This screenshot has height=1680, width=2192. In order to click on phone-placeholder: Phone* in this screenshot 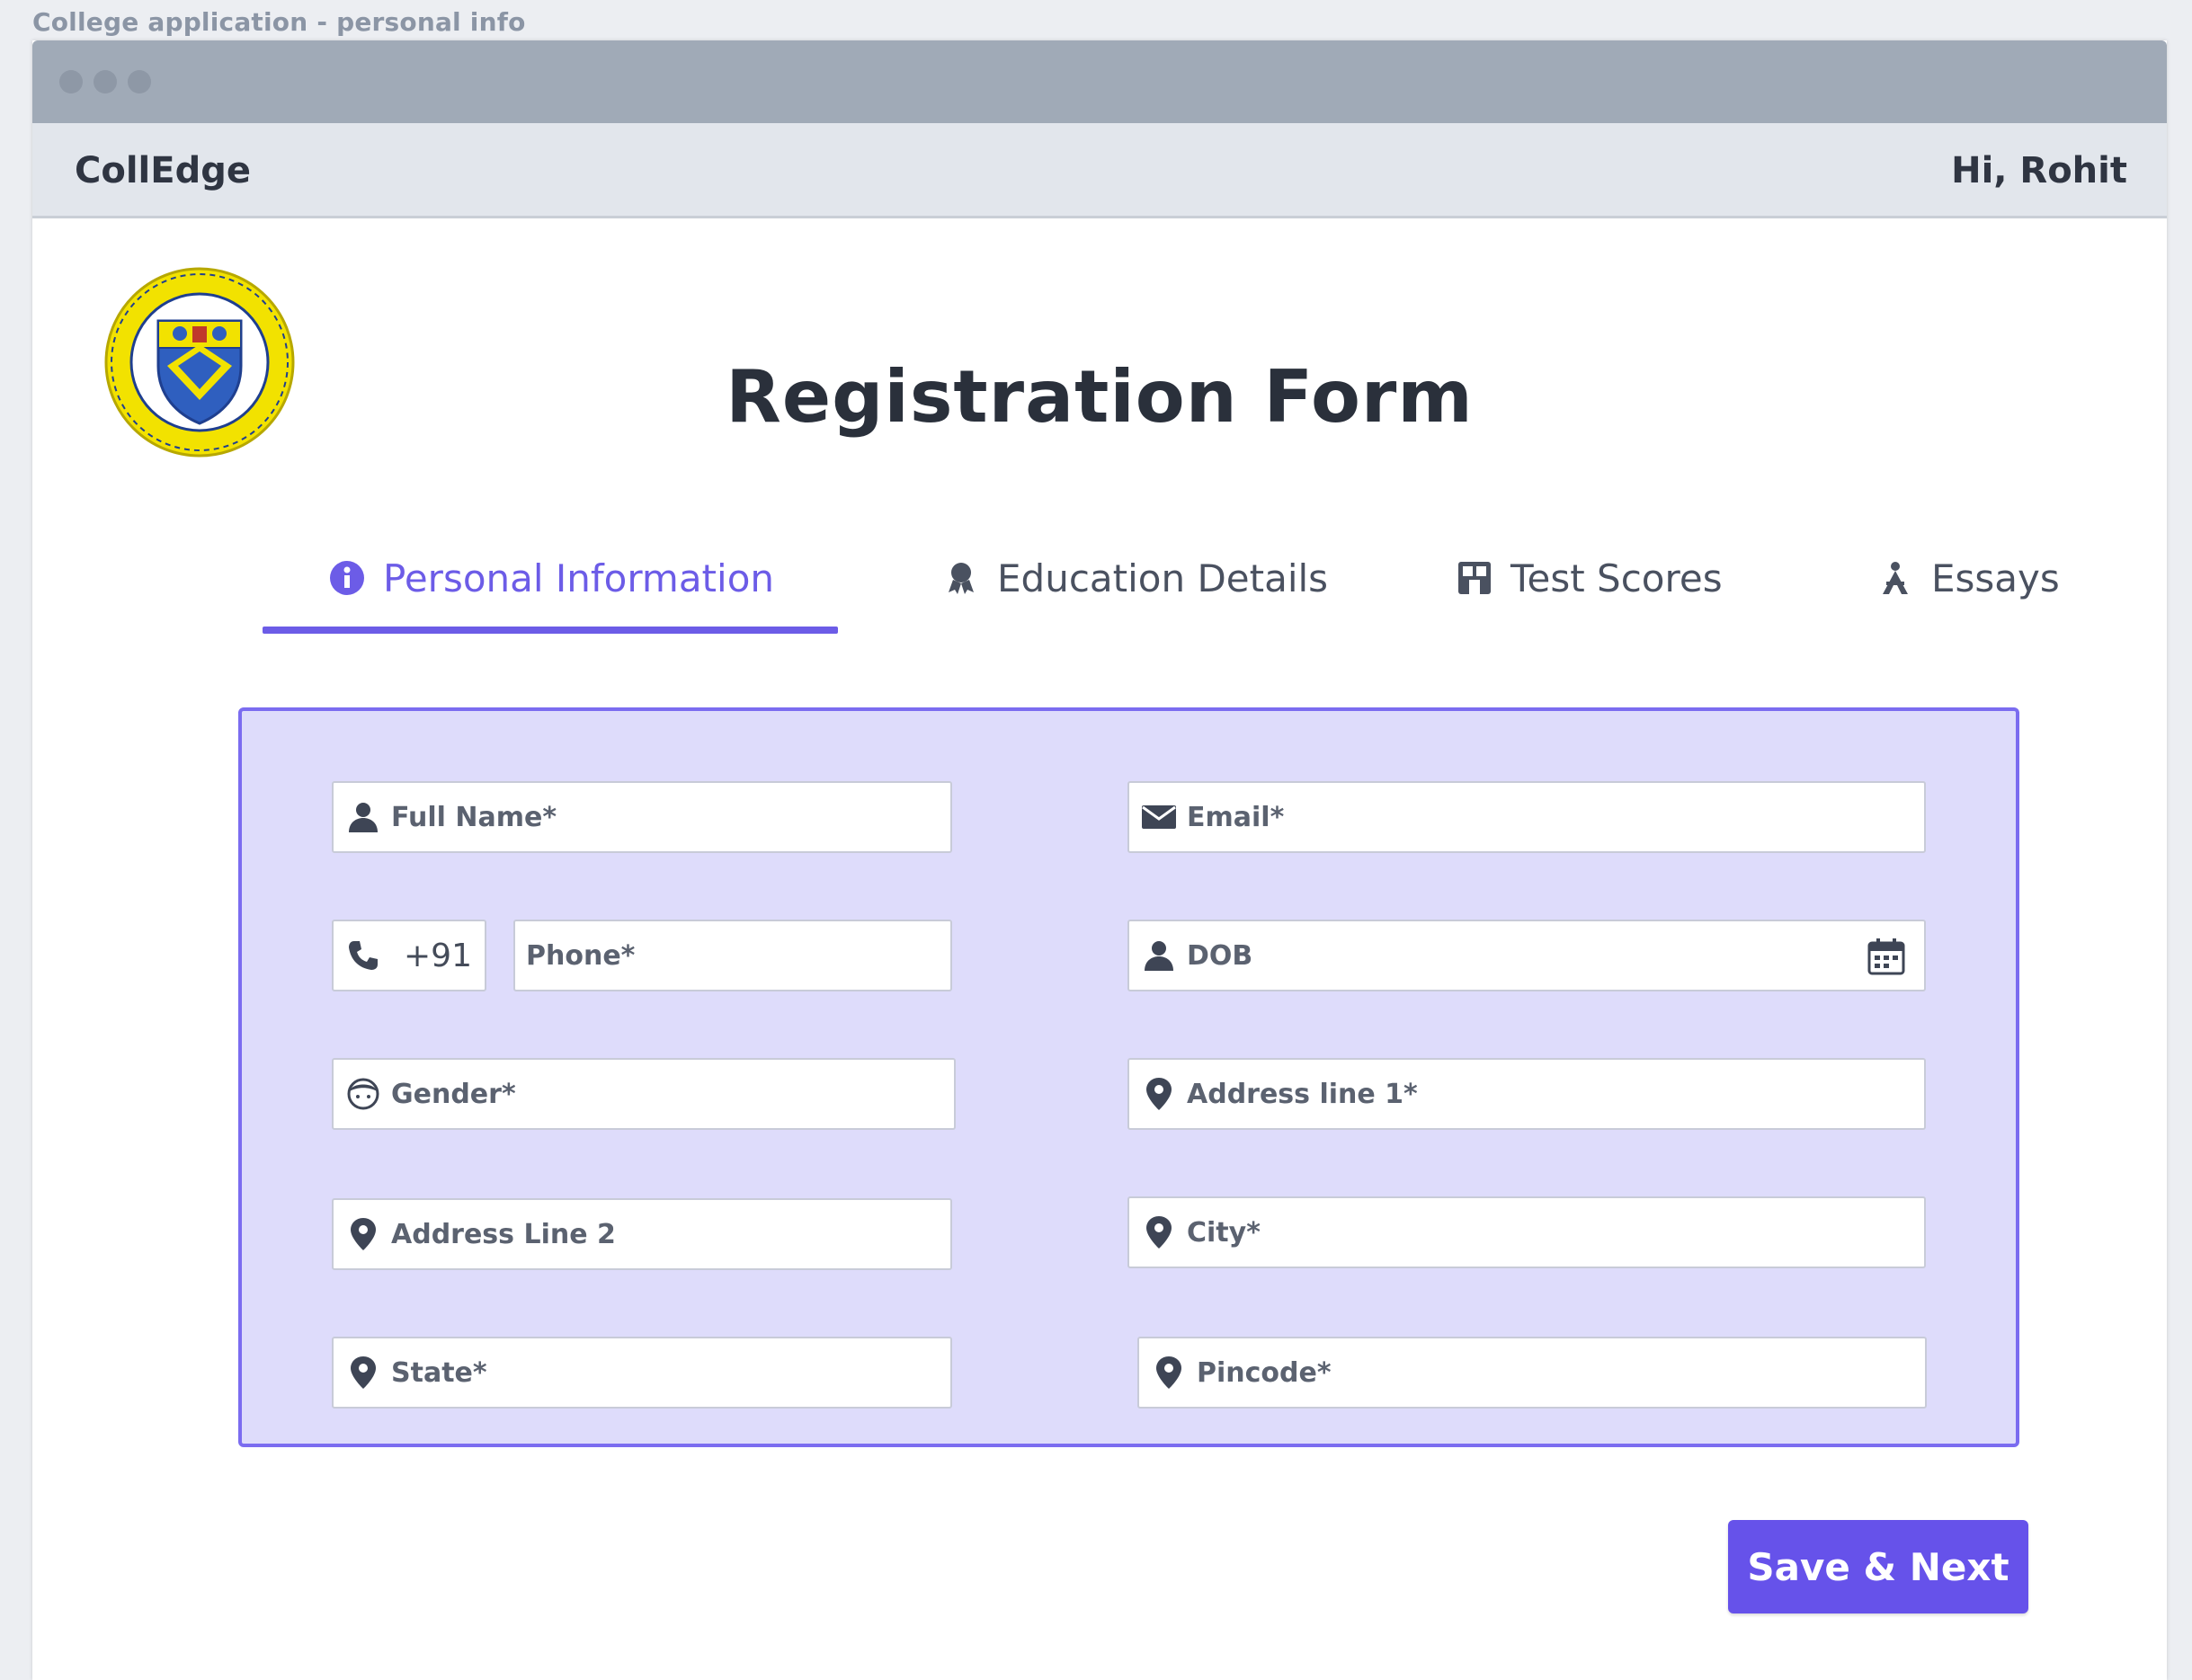, I will do `click(581, 955)`.